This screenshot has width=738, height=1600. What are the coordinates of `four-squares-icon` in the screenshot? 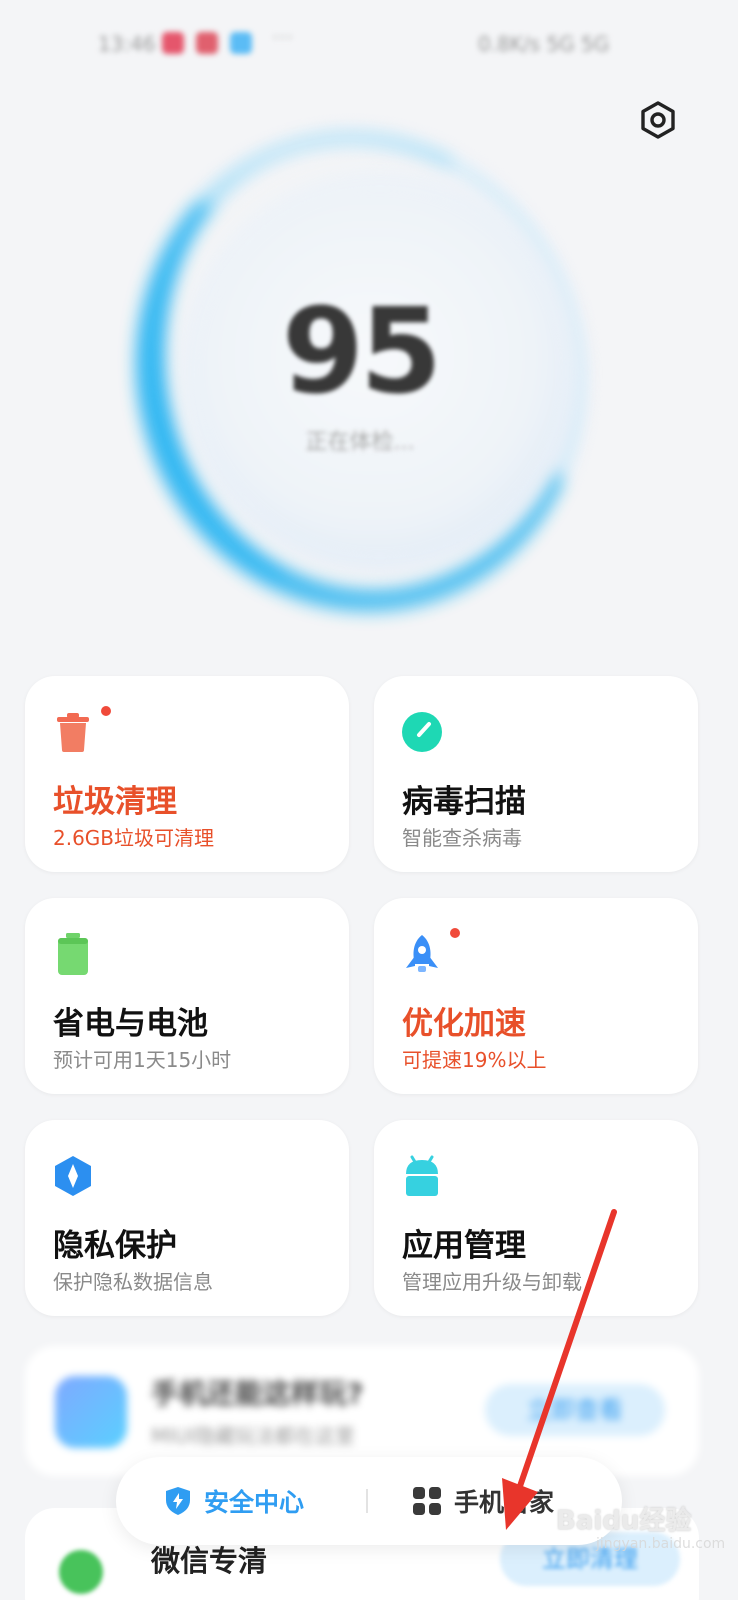 It's located at (427, 1501).